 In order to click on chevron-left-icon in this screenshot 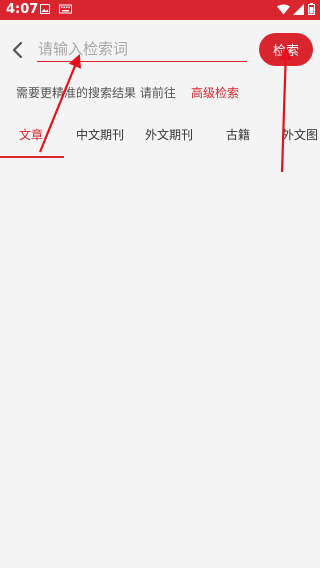, I will do `click(17, 50)`.